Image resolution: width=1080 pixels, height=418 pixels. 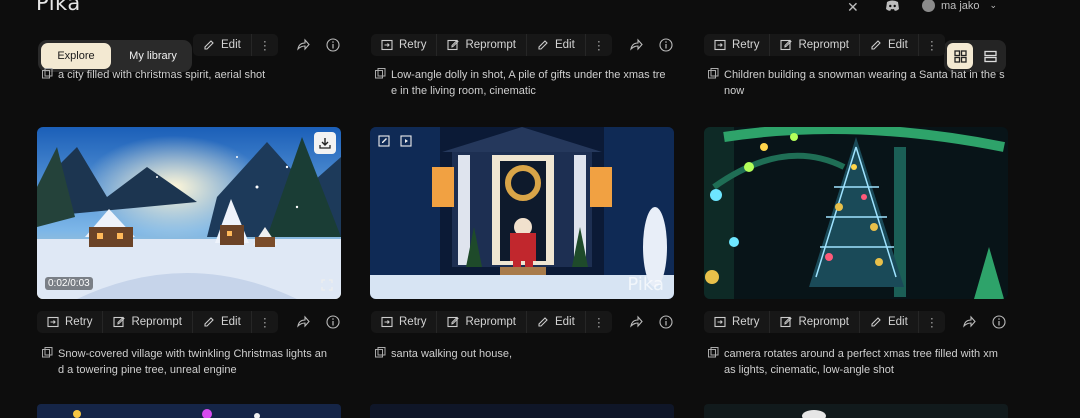 I want to click on caption-line: d a towering pine tree, unreal engine, so click(x=147, y=370).